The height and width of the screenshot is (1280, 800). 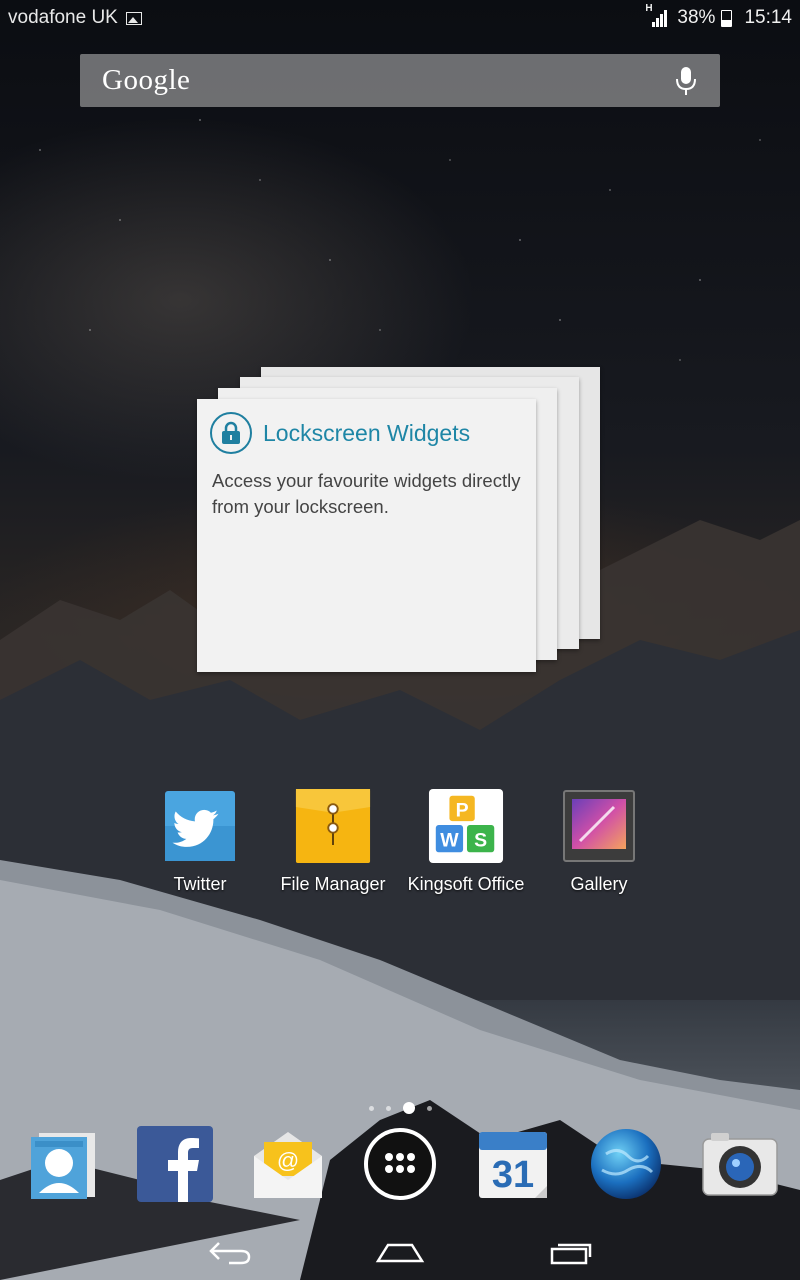 What do you see at coordinates (333, 884) in the screenshot?
I see `app-label: File Manager` at bounding box center [333, 884].